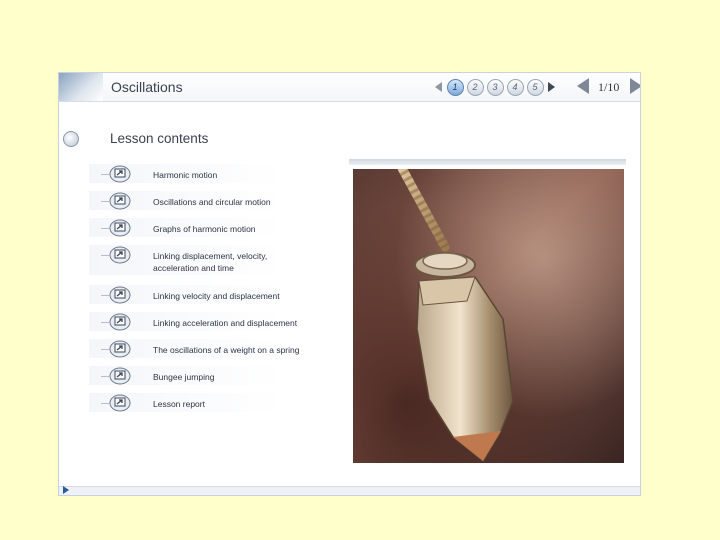  What do you see at coordinates (455, 87) in the screenshot?
I see `page-button-1: 1` at bounding box center [455, 87].